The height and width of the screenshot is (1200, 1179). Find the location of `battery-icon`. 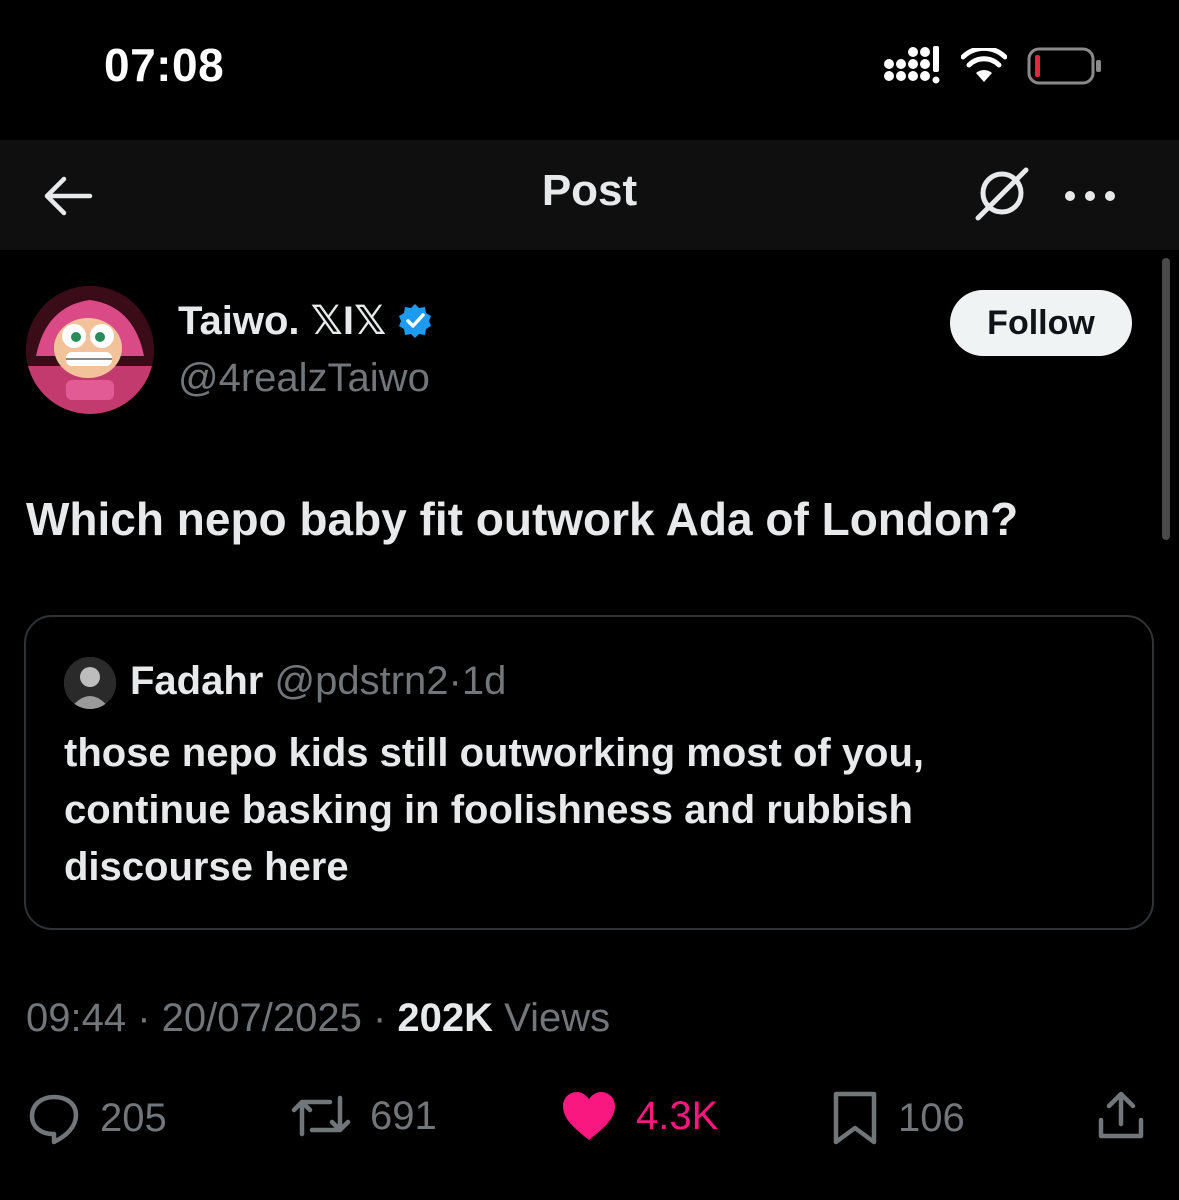

battery-icon is located at coordinates (1064, 66).